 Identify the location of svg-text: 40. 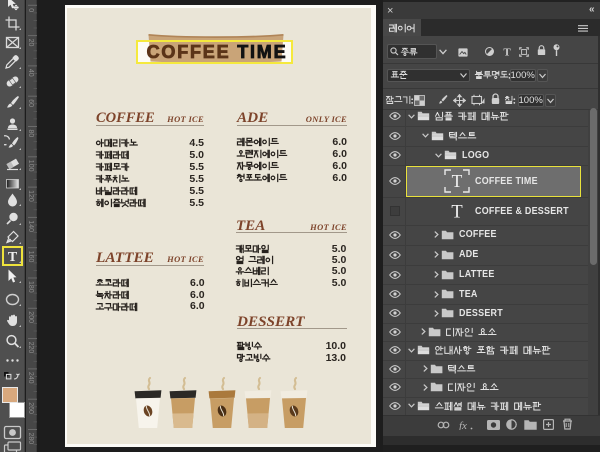
(30, 73).